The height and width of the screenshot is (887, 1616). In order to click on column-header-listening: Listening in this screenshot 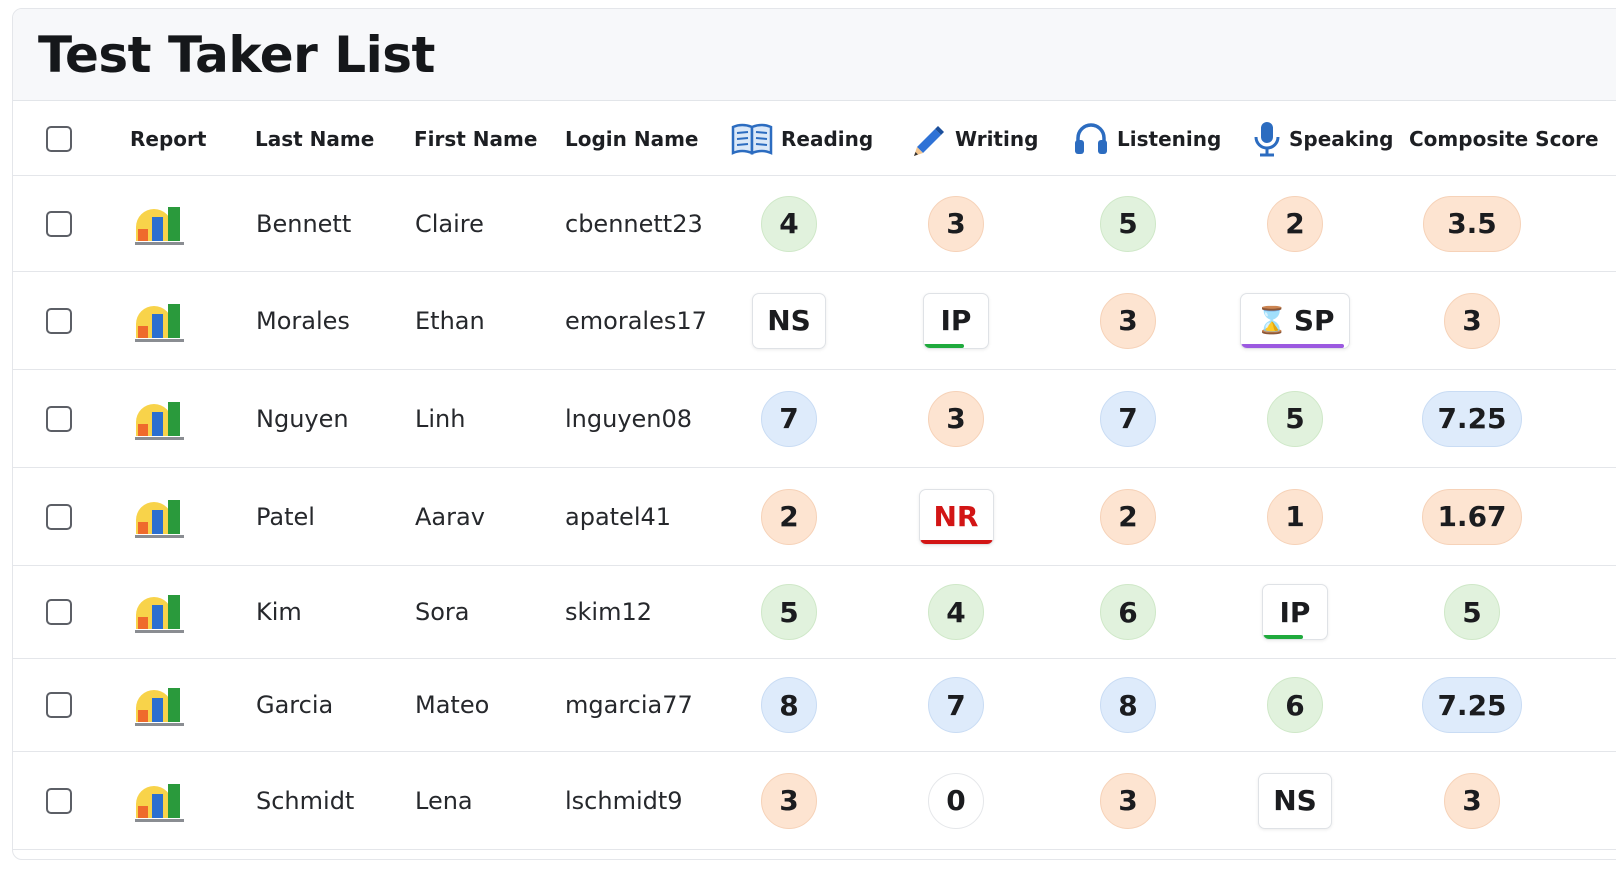, I will do `click(1147, 138)`.